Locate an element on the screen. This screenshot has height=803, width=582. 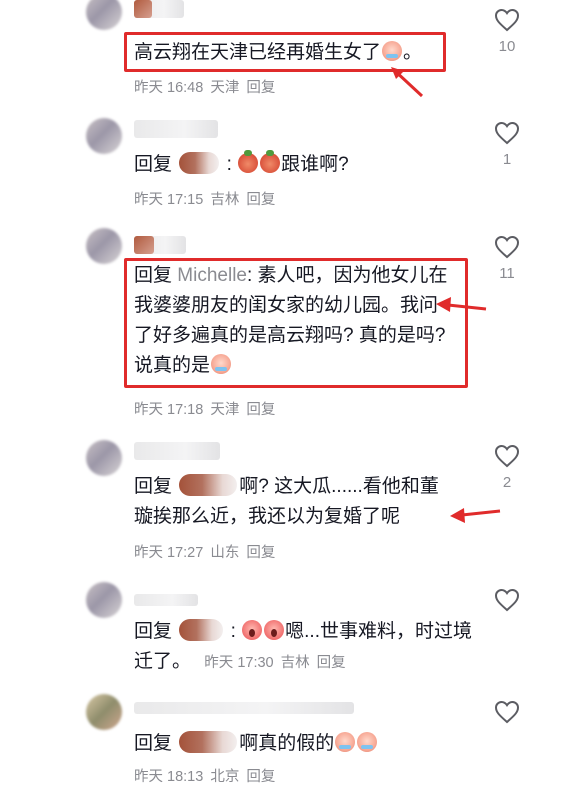
like-button: 1 is located at coordinates (507, 145).